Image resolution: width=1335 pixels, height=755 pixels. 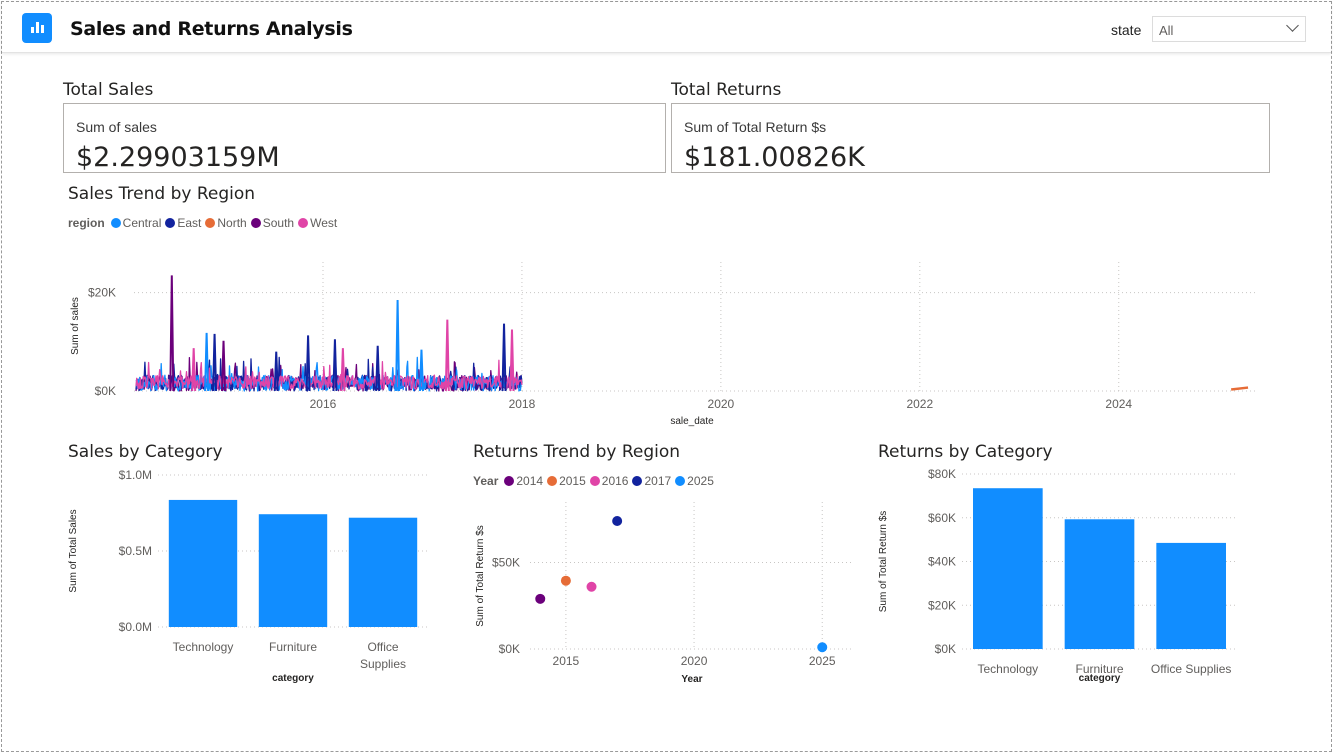 What do you see at coordinates (1229, 29) in the screenshot?
I see `state-filter-dropdown: All` at bounding box center [1229, 29].